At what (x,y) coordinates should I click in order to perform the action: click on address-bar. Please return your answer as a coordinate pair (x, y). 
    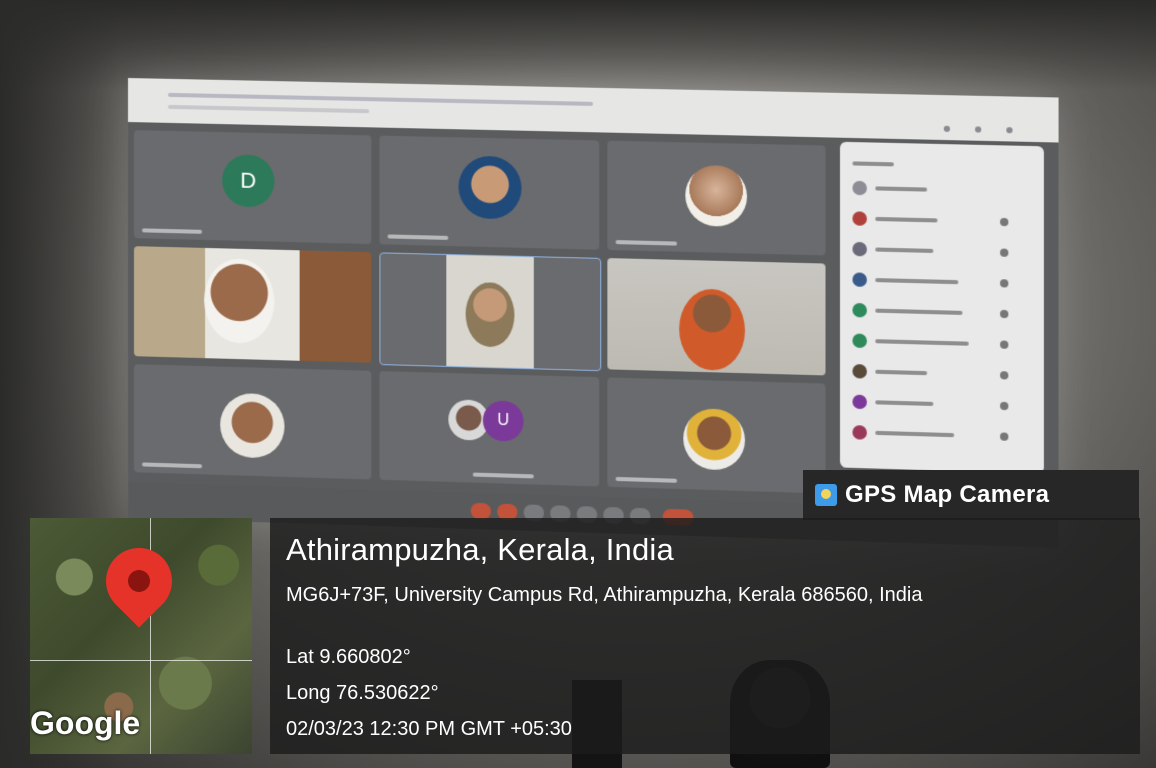
    Looking at the image, I should click on (269, 109).